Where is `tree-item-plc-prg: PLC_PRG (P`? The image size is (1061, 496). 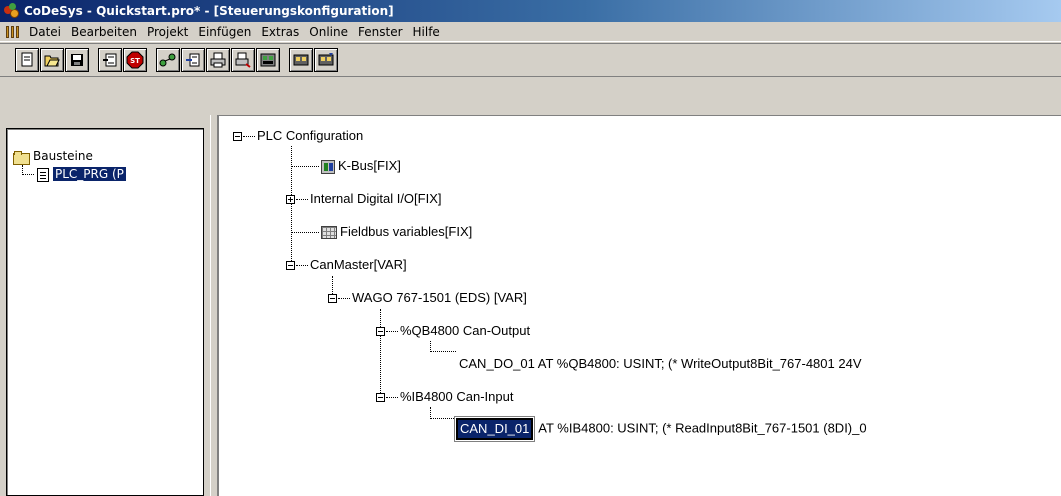 tree-item-plc-prg: PLC_PRG (P is located at coordinates (81, 174).